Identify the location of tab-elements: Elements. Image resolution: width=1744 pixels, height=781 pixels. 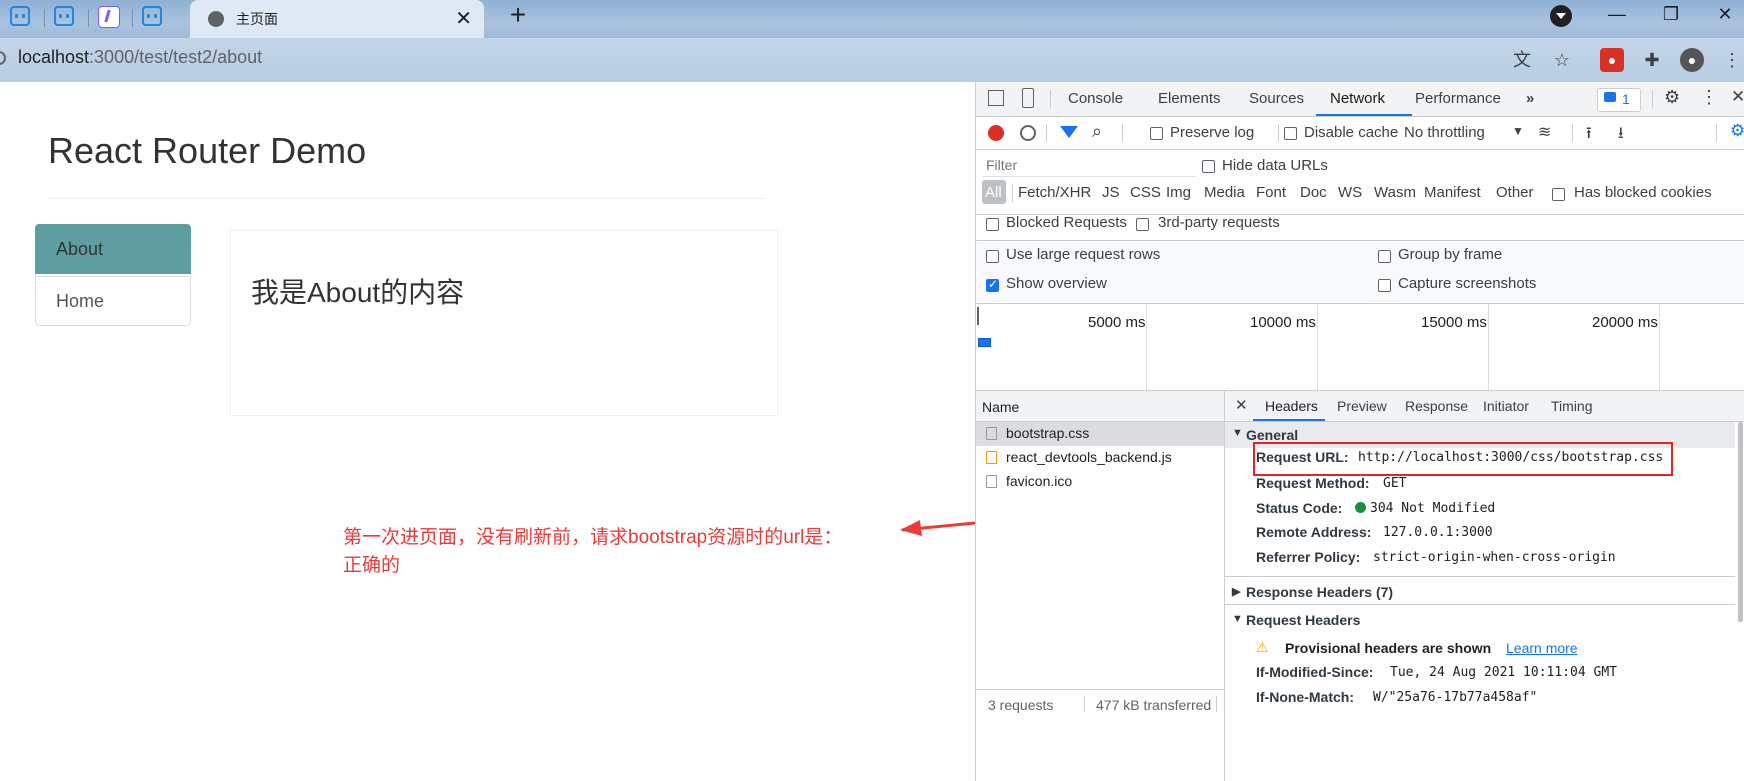
(1189, 98).